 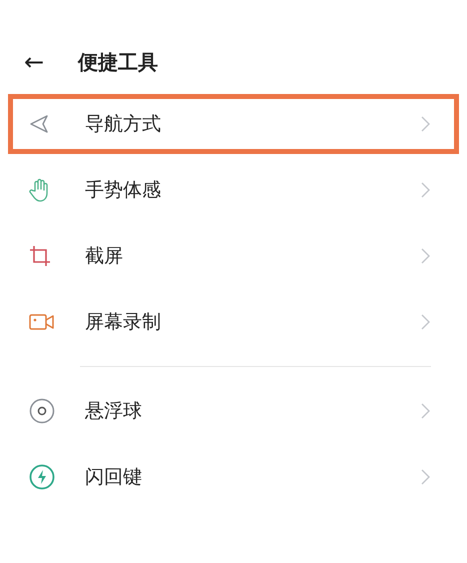 What do you see at coordinates (123, 124) in the screenshot?
I see `item-label: 导航方式` at bounding box center [123, 124].